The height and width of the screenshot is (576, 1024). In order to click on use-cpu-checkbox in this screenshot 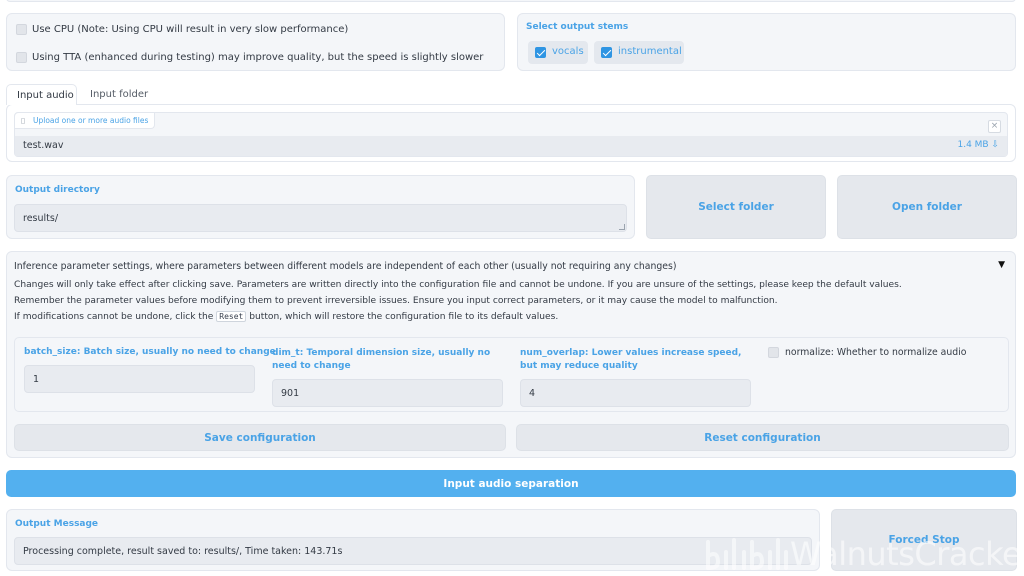, I will do `click(21, 29)`.